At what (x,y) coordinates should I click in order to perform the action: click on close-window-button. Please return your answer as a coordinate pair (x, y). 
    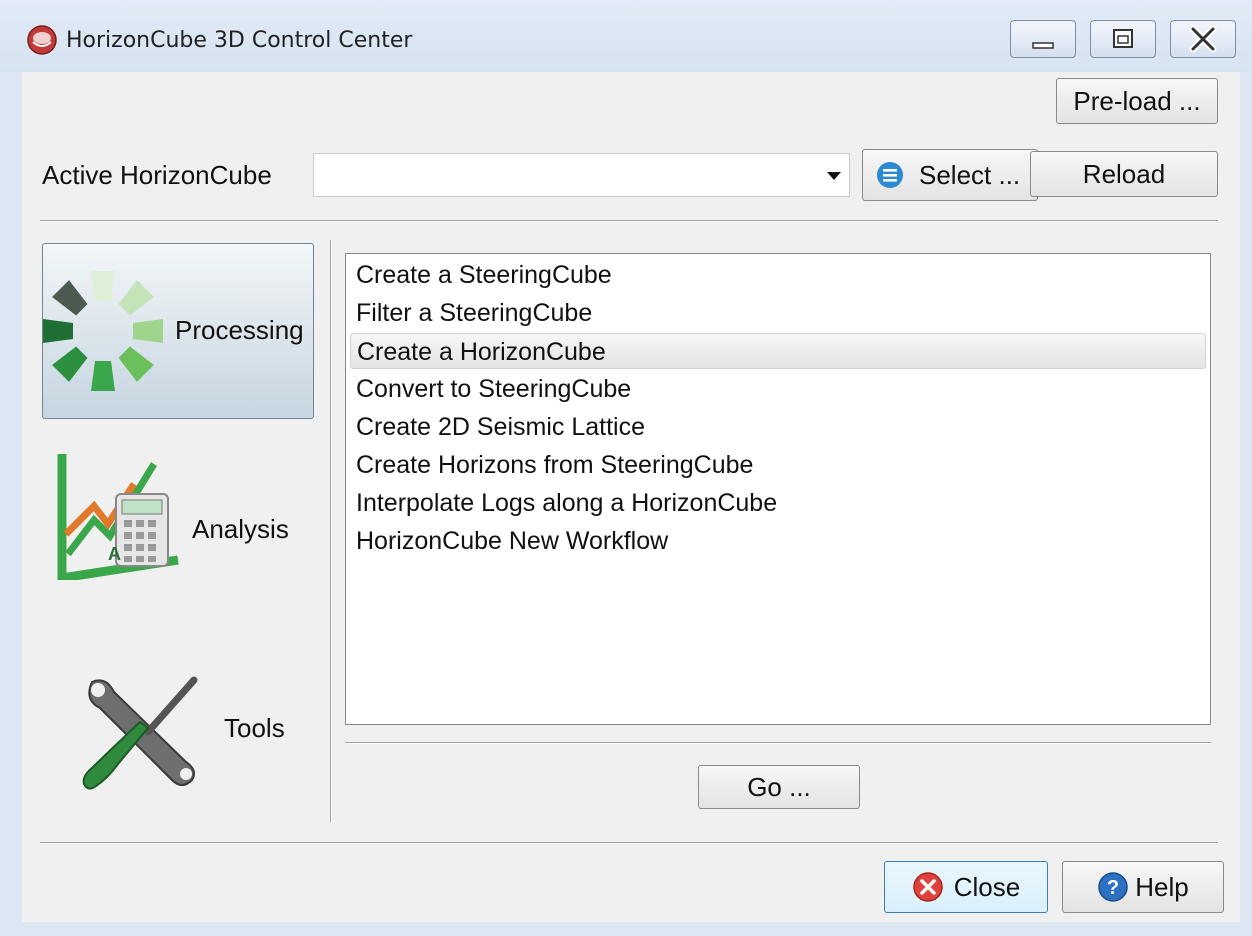
    Looking at the image, I should click on (1203, 39).